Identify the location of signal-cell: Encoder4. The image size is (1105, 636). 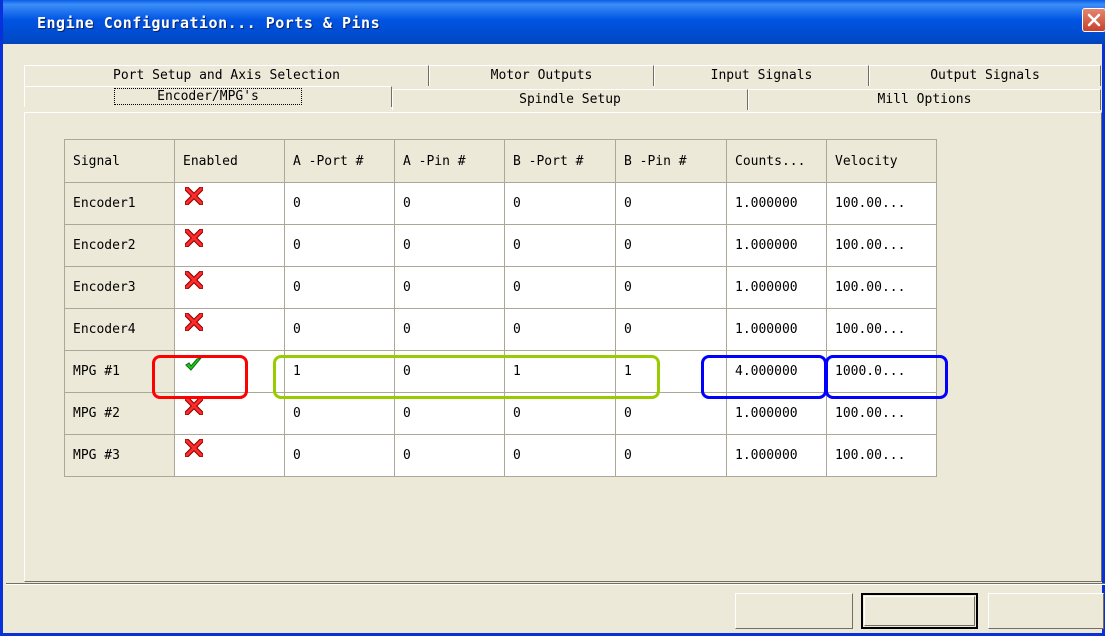
(119, 329).